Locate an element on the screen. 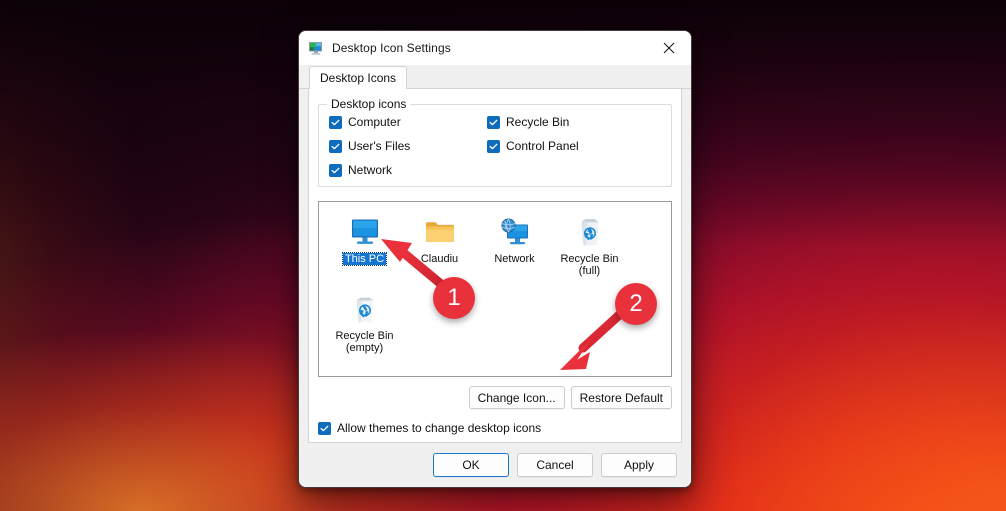 This screenshot has height=511, width=1006. restore-default-button-label: Restore Default is located at coordinates (621, 397).